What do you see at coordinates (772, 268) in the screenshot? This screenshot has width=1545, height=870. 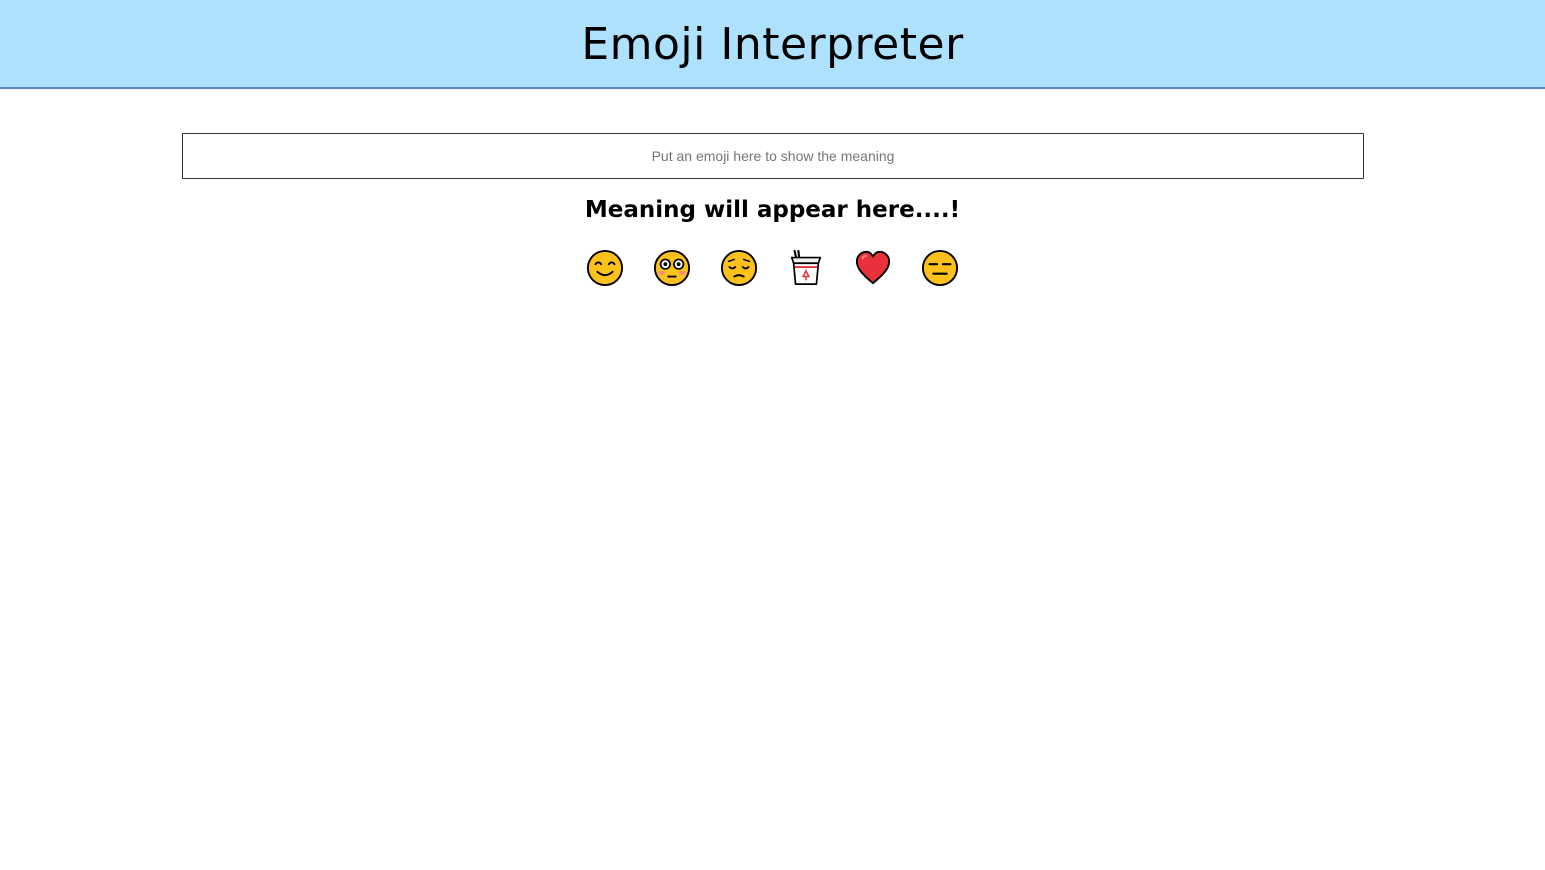 I see `emoji-list` at bounding box center [772, 268].